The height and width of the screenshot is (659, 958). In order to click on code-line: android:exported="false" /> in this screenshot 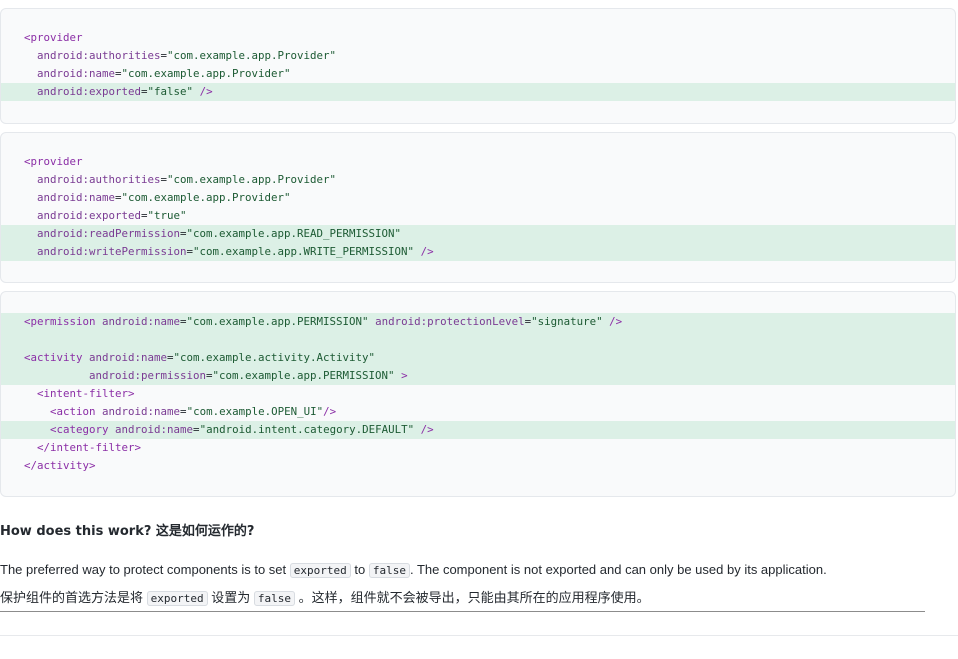, I will do `click(478, 92)`.